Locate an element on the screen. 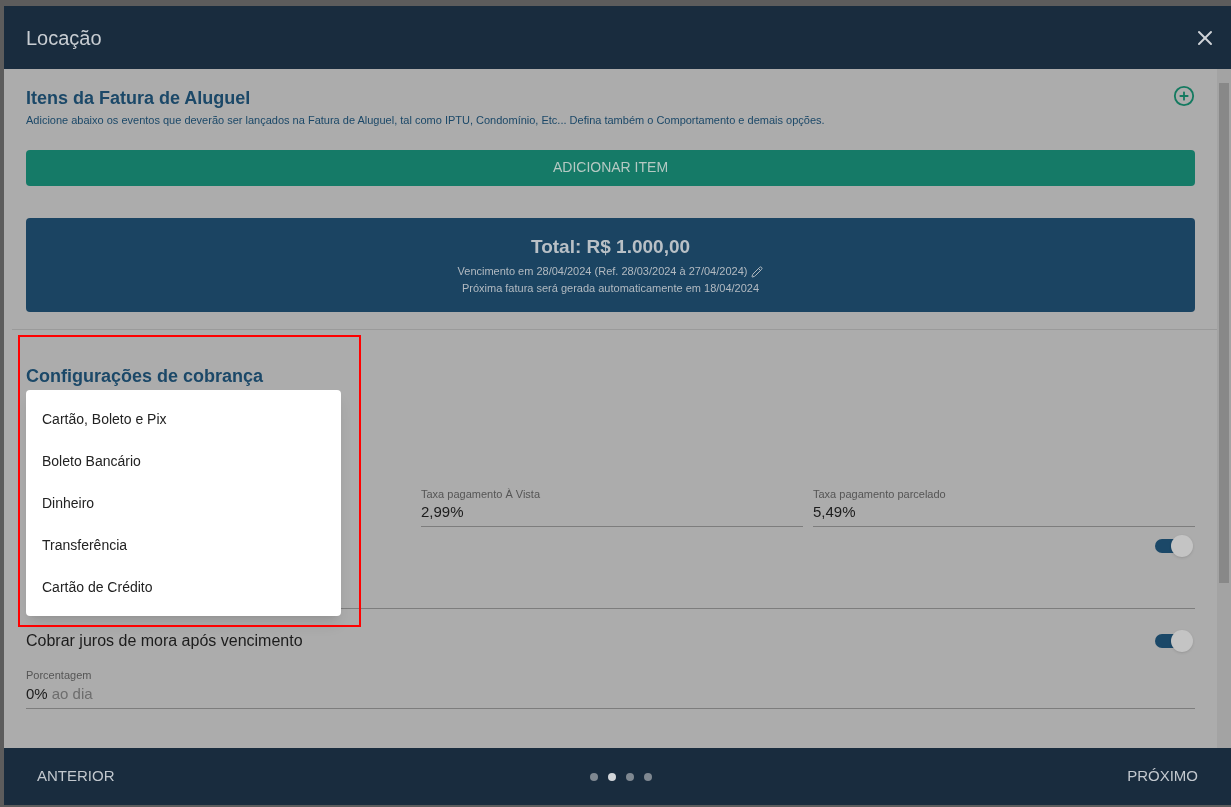 This screenshot has width=1231, height=807. field-value: 0% is located at coordinates (37, 693).